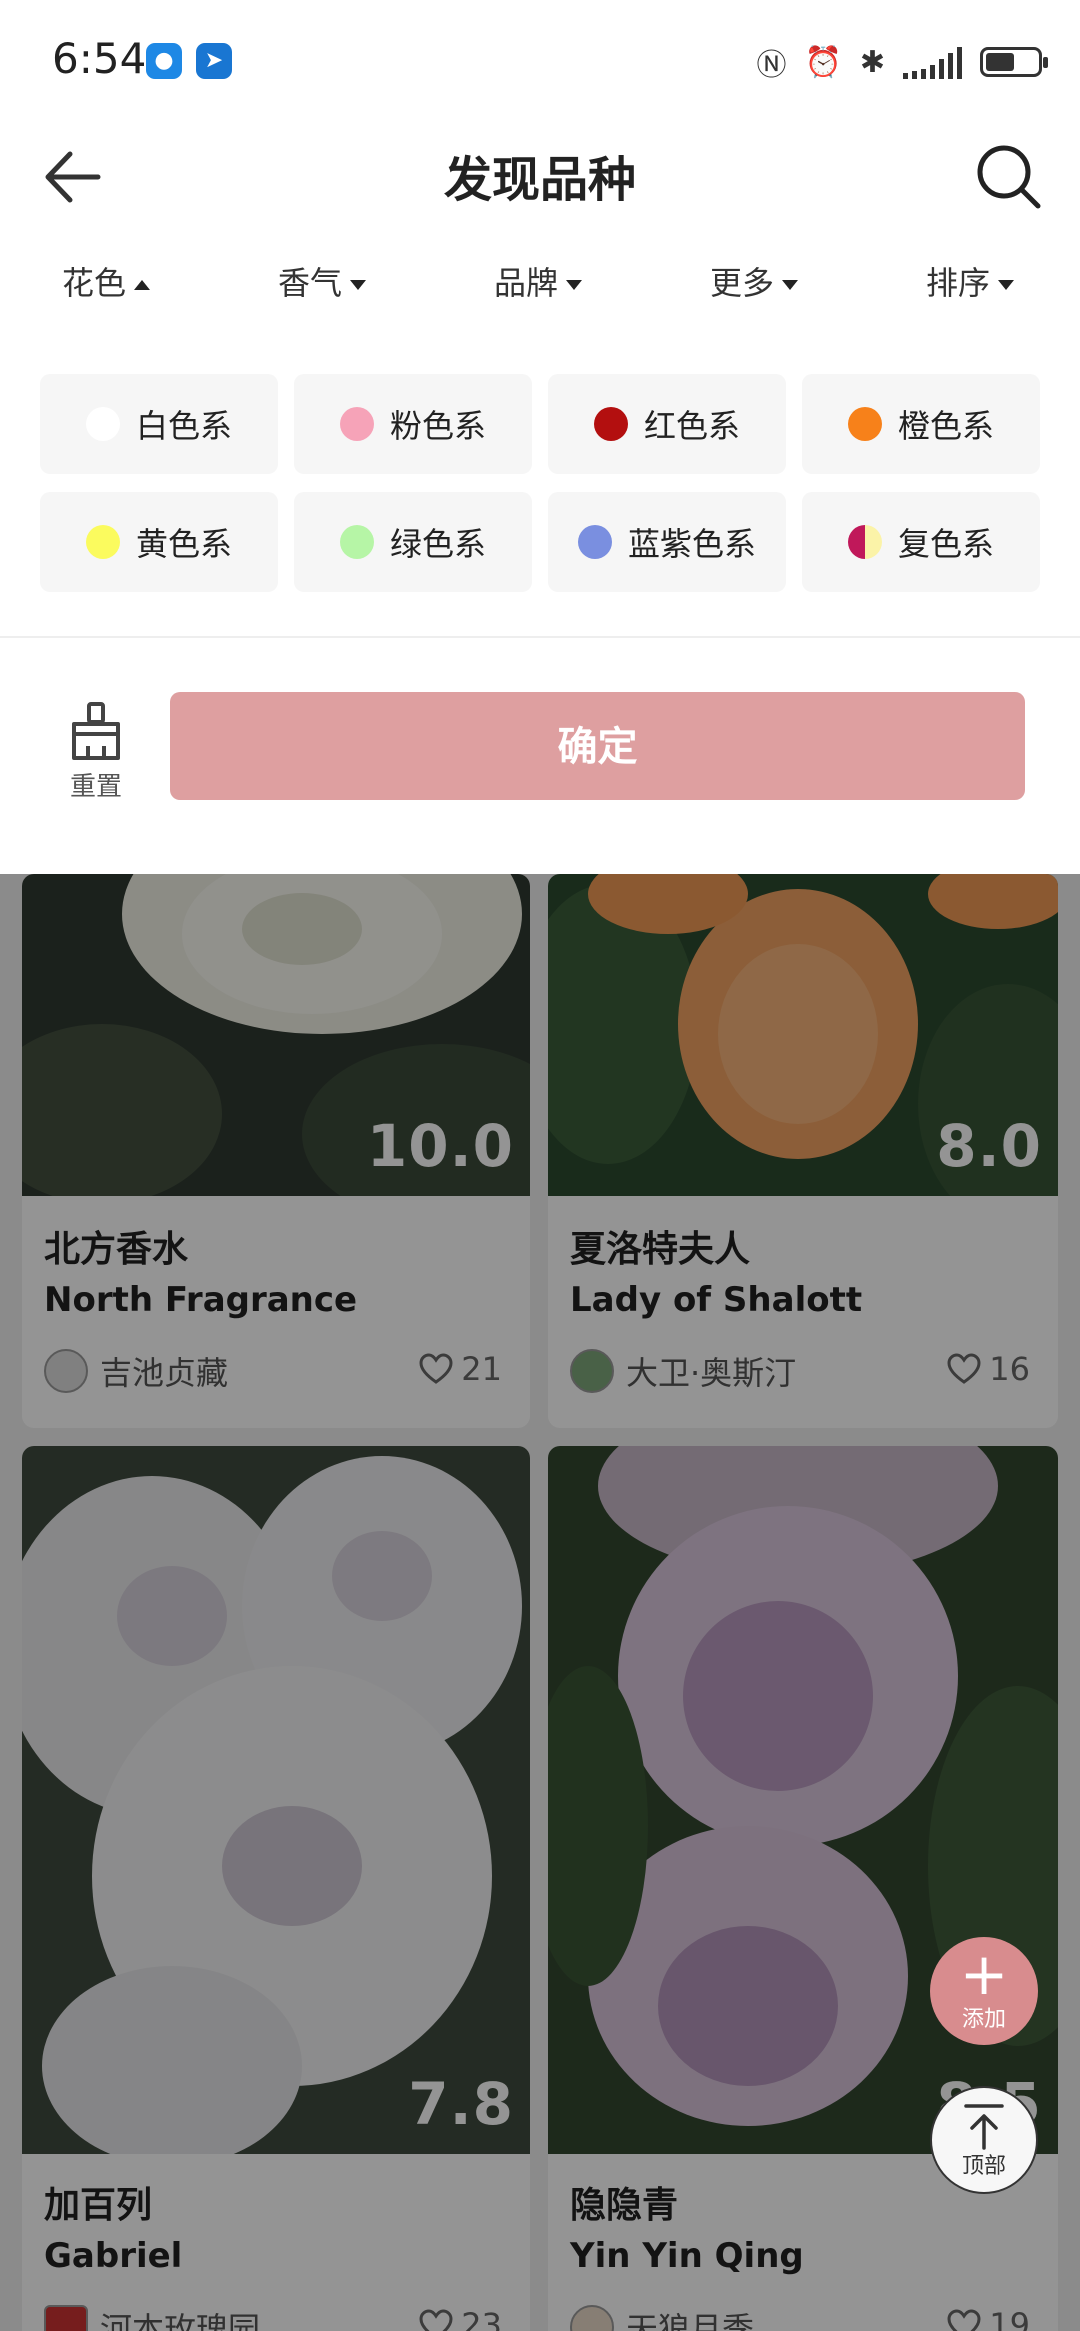  I want to click on color-label: 粉色系, so click(437, 426).